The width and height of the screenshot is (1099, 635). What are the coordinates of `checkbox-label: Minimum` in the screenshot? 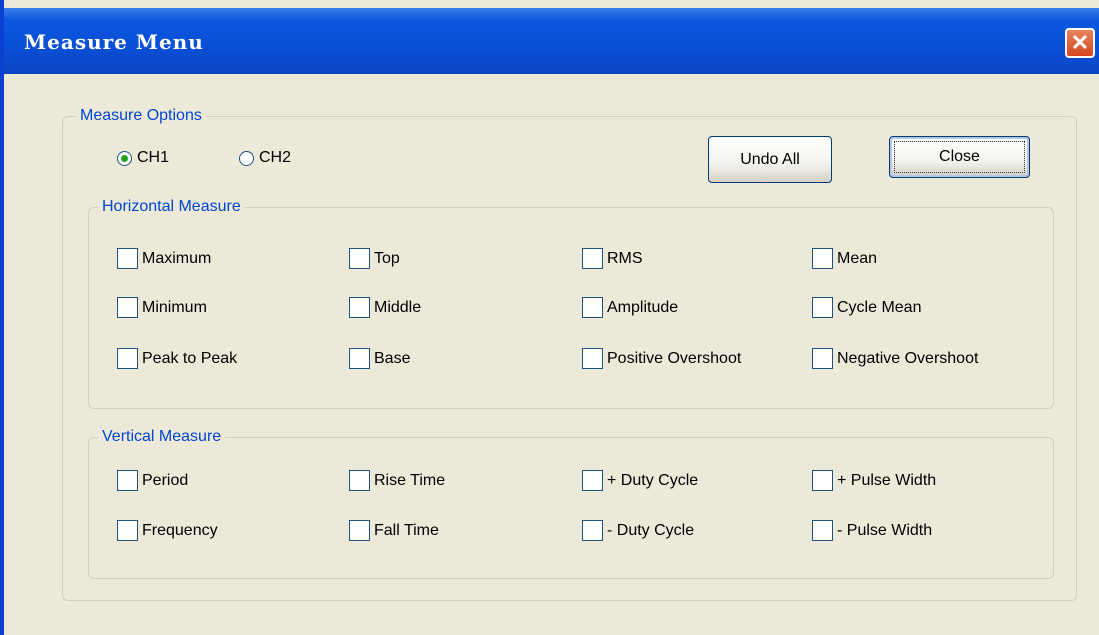 It's located at (174, 307).